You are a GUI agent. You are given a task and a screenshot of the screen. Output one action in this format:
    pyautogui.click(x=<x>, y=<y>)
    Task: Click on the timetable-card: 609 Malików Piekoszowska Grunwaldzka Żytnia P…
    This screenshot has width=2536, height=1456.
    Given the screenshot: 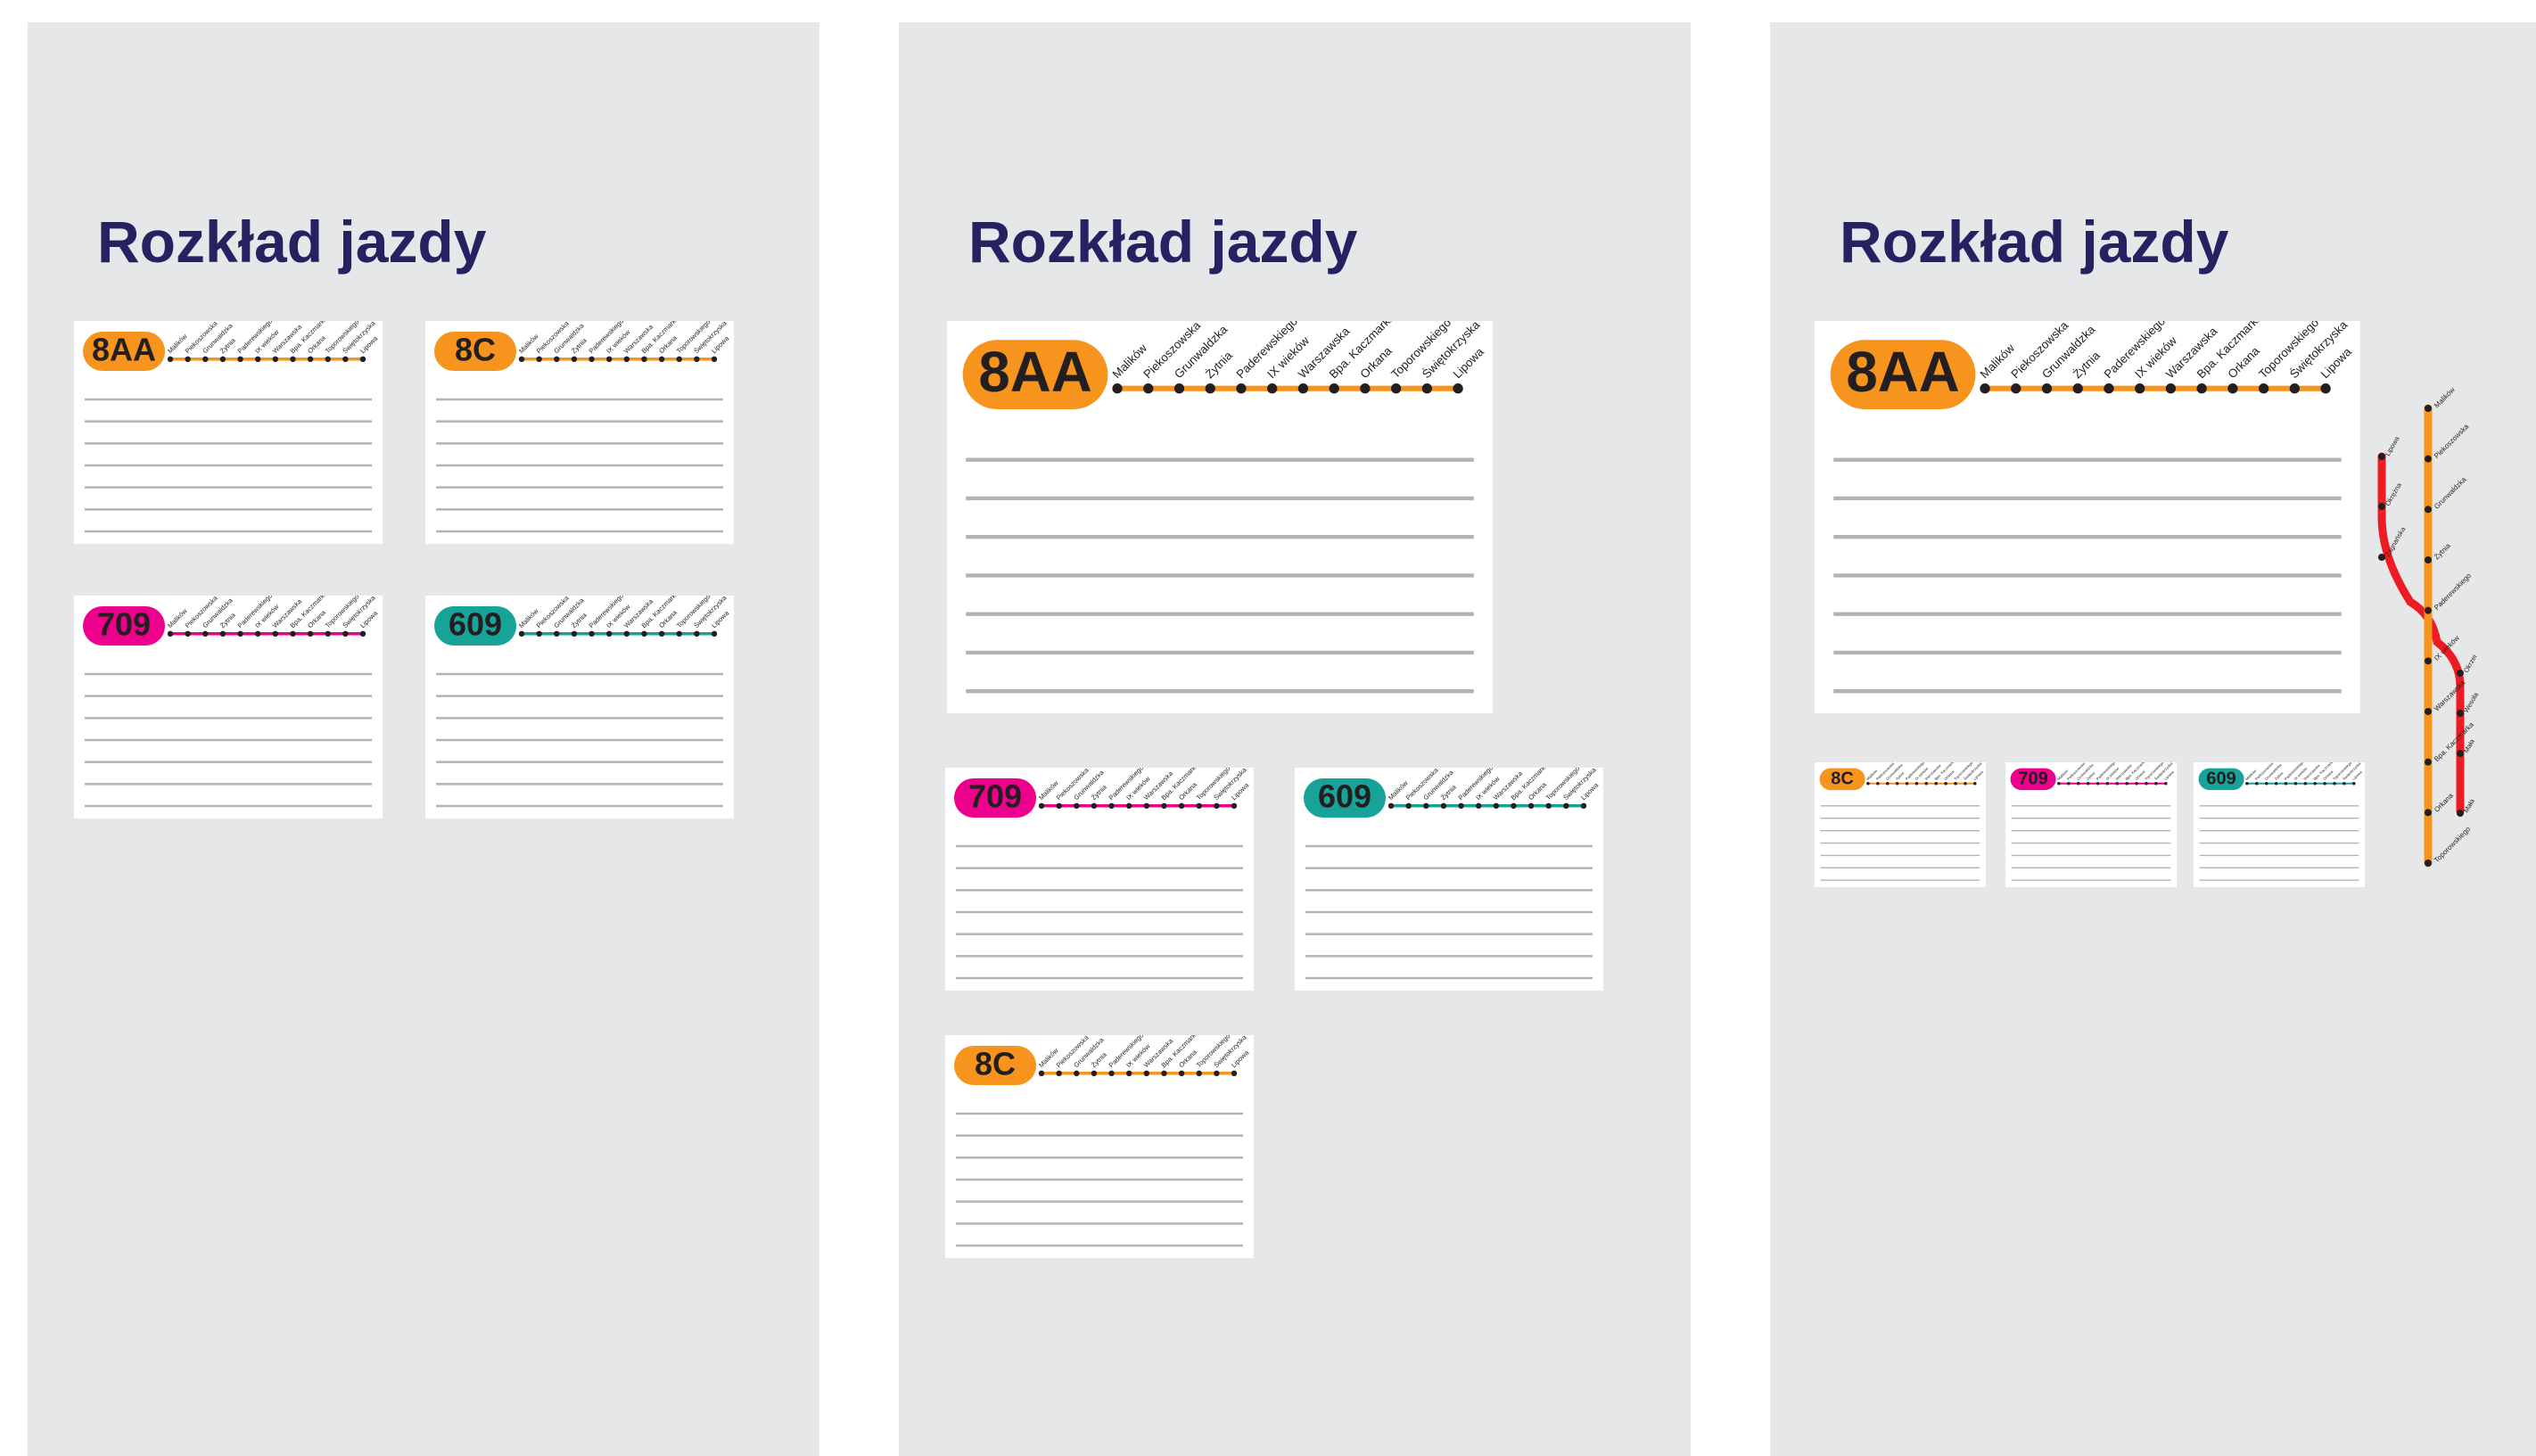 What is the action you would take?
    pyautogui.click(x=579, y=707)
    